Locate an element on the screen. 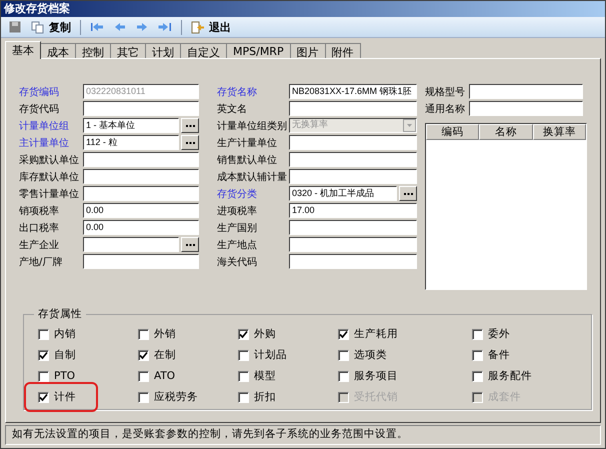 The image size is (606, 449). exit-button: 退出 is located at coordinates (211, 27).